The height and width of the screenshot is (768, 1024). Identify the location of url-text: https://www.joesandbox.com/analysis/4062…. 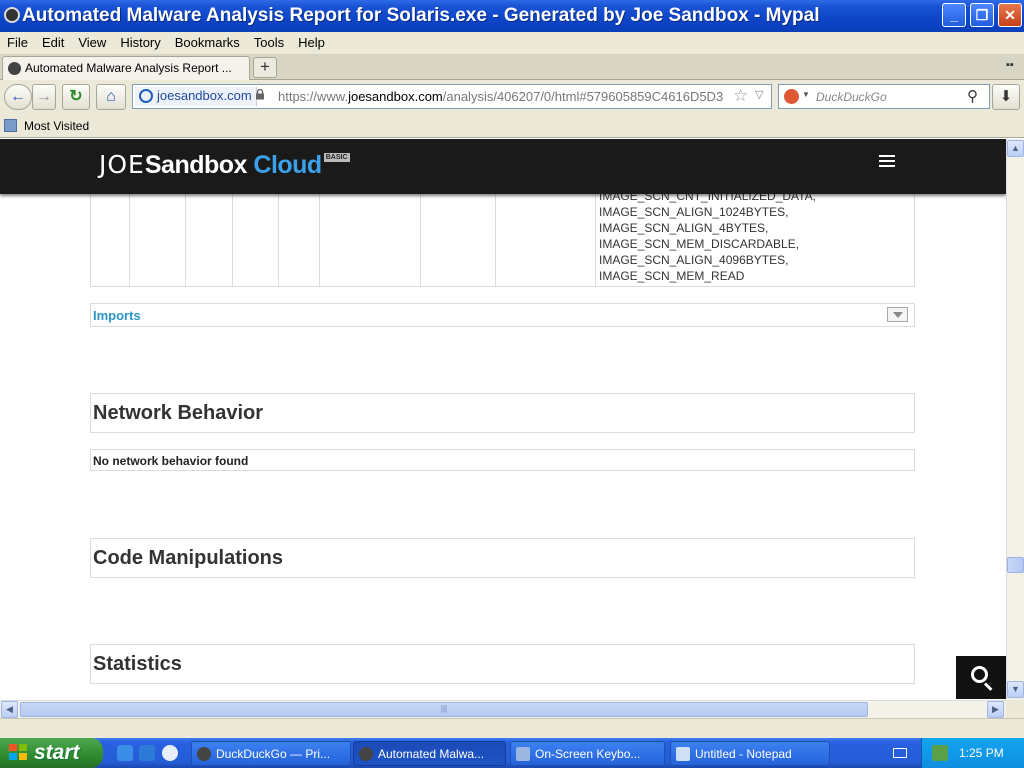
(501, 96).